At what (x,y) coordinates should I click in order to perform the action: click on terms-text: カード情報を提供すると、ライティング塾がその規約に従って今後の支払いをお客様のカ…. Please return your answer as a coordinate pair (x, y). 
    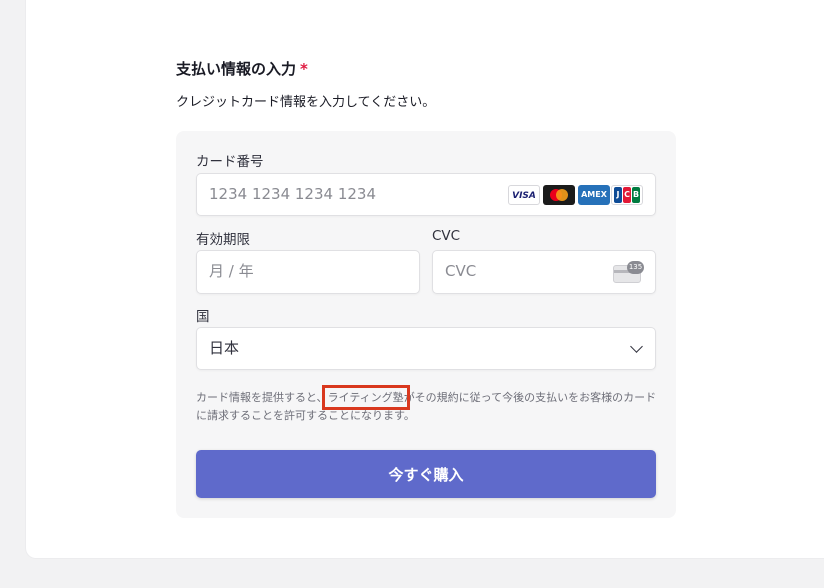
    Looking at the image, I should click on (428, 405).